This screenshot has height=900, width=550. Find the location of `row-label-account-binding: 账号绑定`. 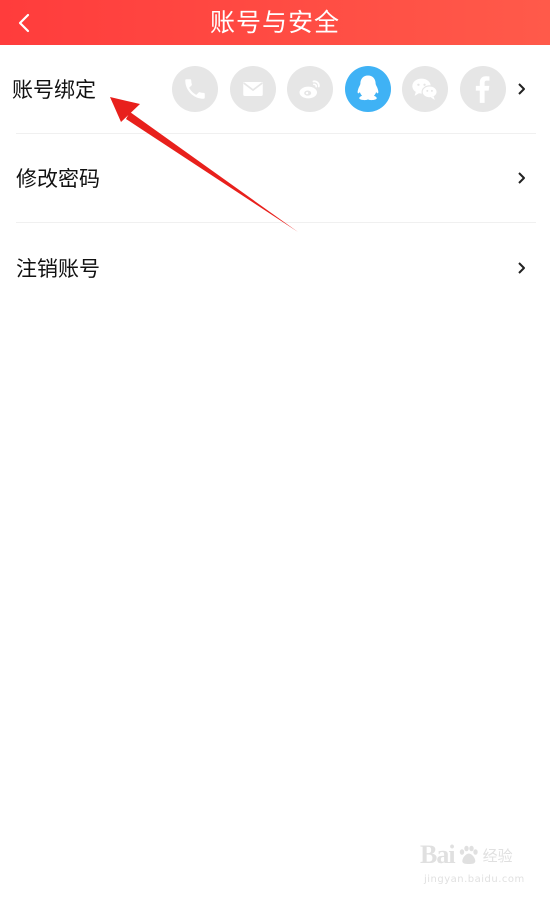

row-label-account-binding: 账号绑定 is located at coordinates (54, 90).